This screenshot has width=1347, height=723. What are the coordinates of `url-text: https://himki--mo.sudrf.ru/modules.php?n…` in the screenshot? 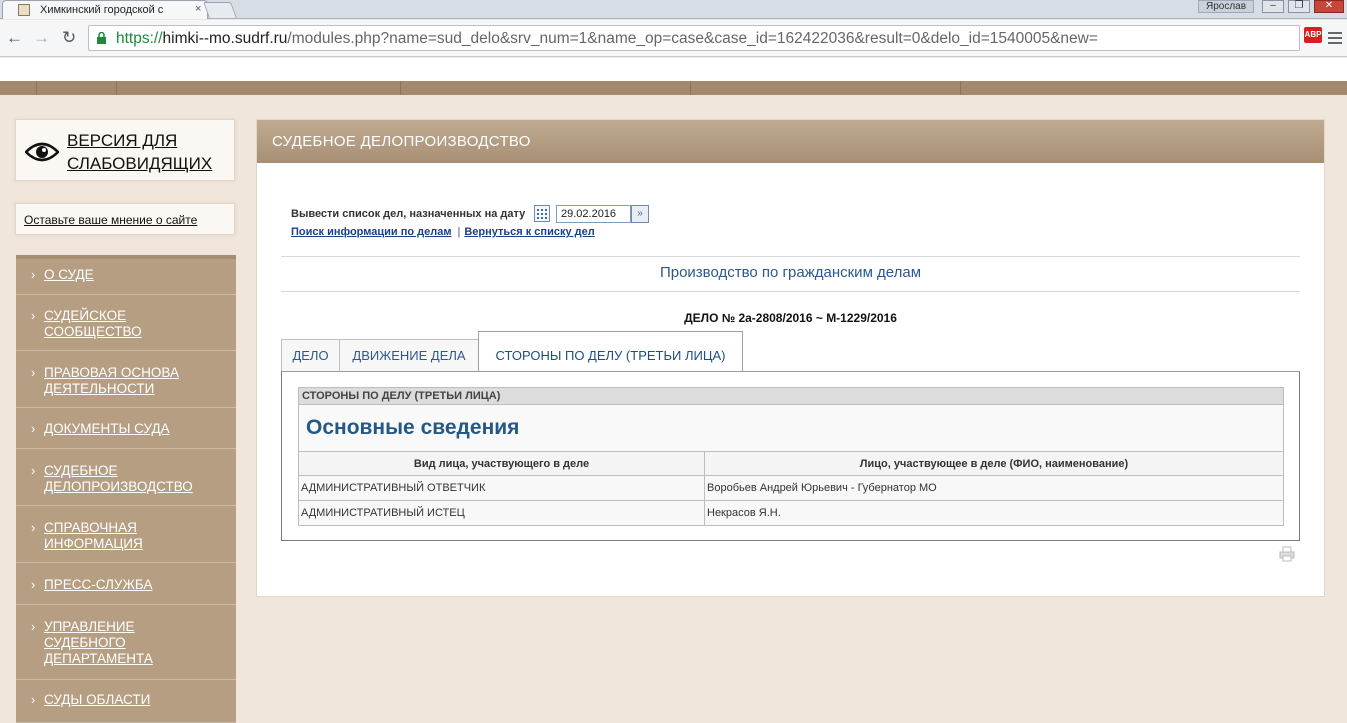 It's located at (607, 38).